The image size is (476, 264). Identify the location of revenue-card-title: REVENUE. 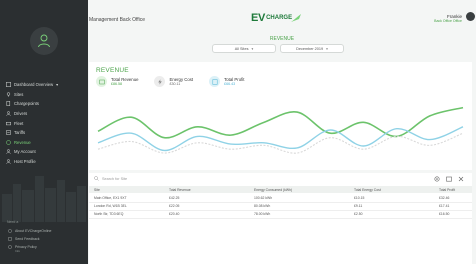
(112, 70).